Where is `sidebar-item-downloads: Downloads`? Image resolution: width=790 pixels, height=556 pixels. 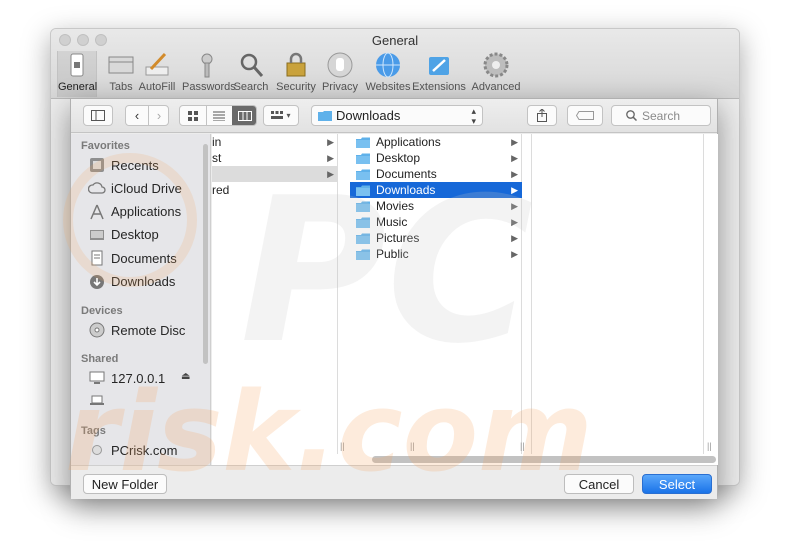 sidebar-item-downloads: Downloads is located at coordinates (135, 282).